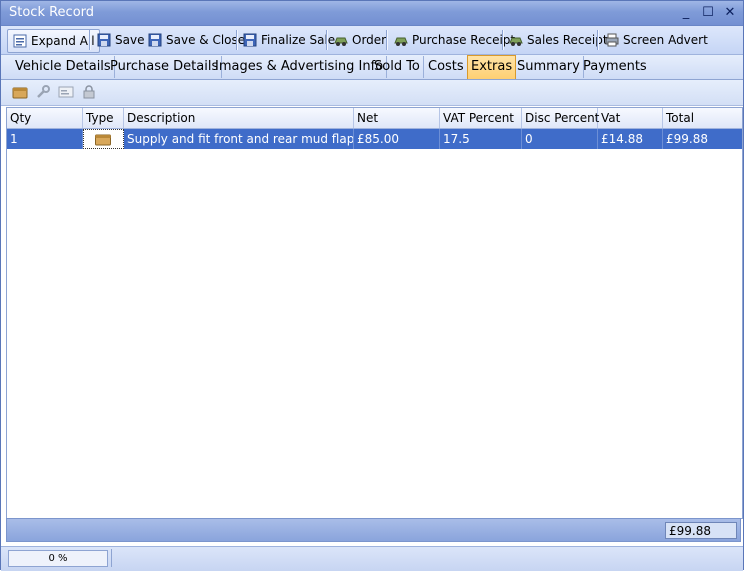  Describe the element at coordinates (165, 67) in the screenshot. I see `tab-purchase-details: Purchase Details` at that location.